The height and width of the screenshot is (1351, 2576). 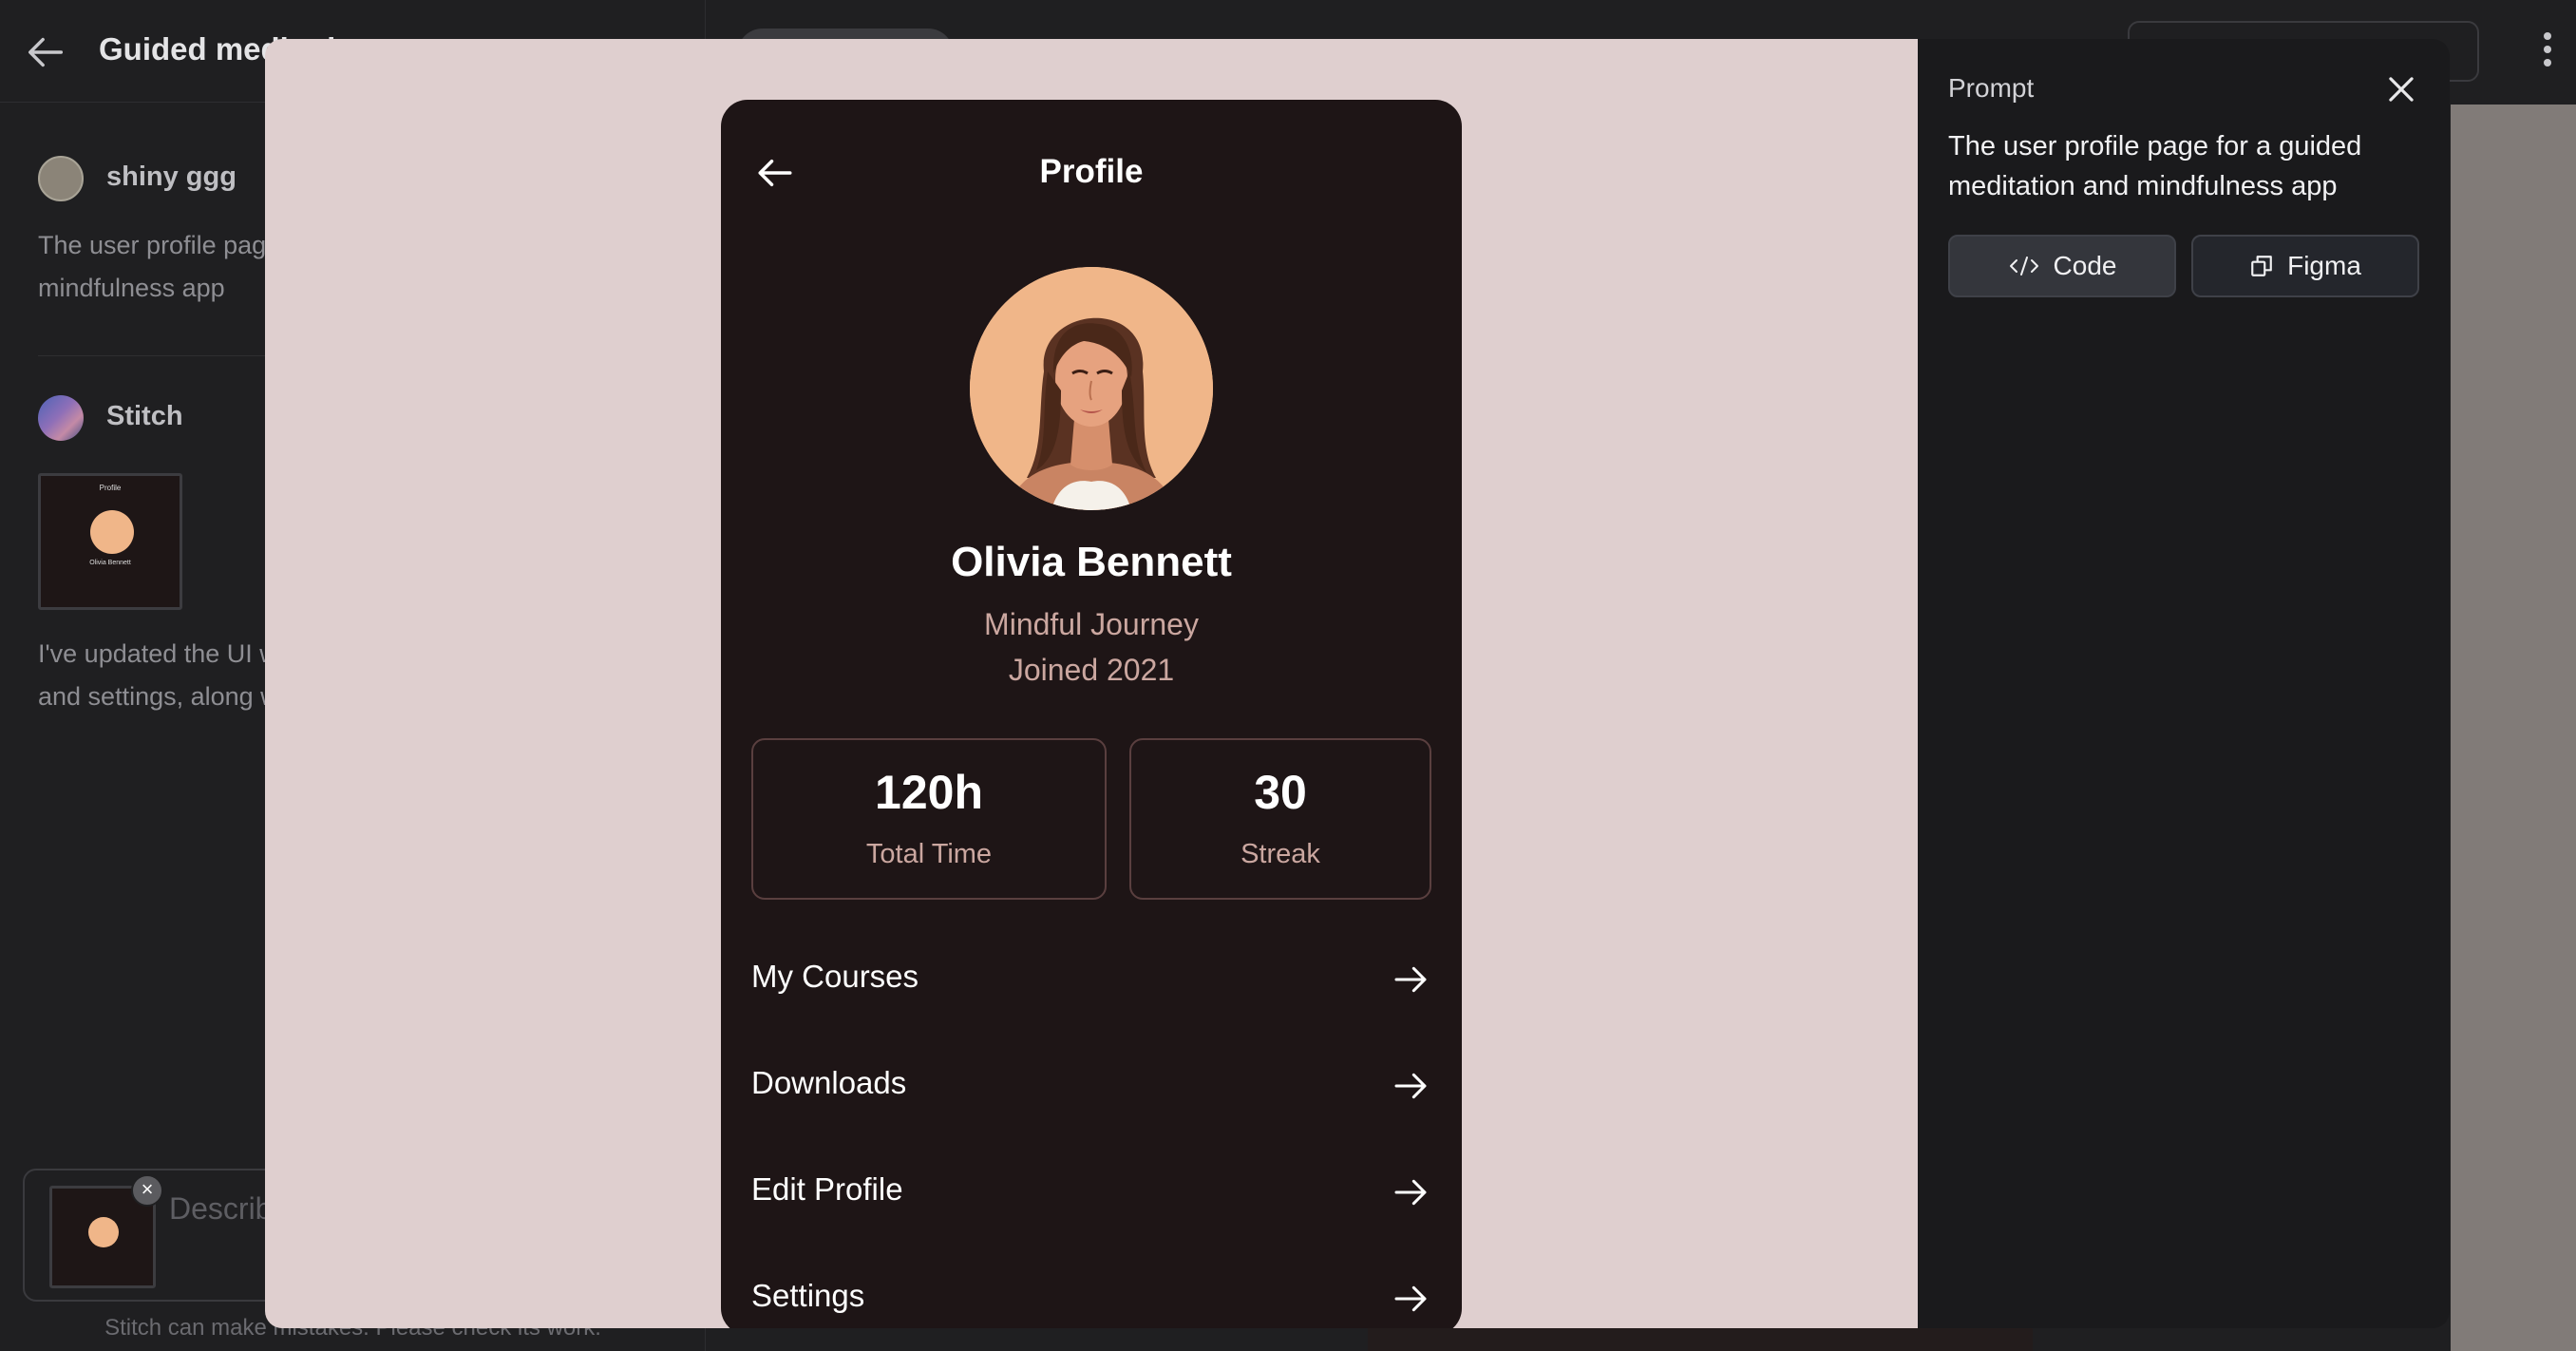 What do you see at coordinates (2513, 728) in the screenshot?
I see `canvas-frame` at bounding box center [2513, 728].